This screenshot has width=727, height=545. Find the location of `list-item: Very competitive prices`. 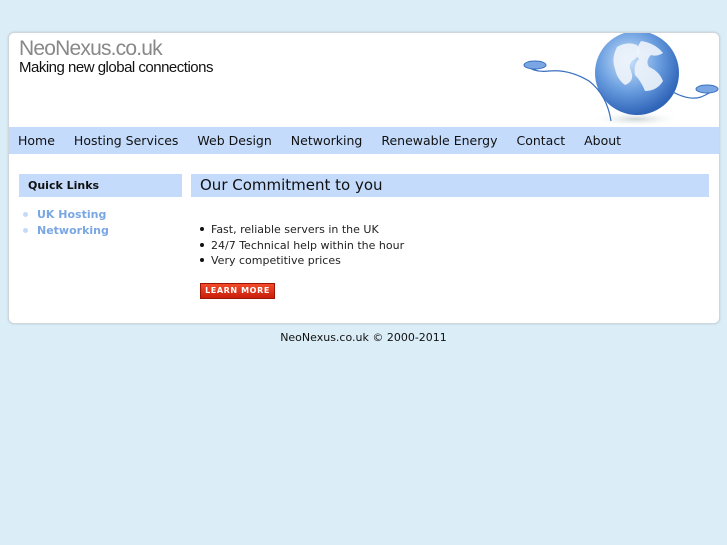

list-item: Very competitive prices is located at coordinates (302, 261).